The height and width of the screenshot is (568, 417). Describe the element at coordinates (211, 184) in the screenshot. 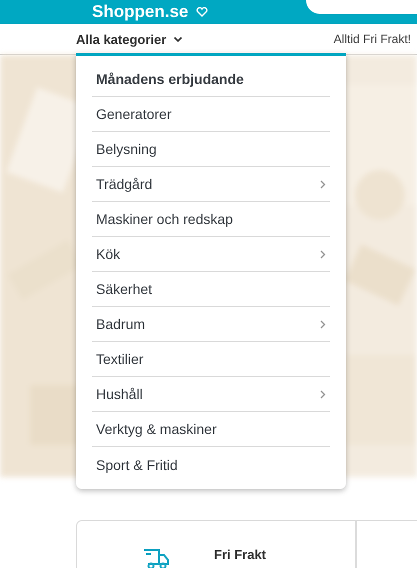

I see `menu-item: Trädgård` at that location.